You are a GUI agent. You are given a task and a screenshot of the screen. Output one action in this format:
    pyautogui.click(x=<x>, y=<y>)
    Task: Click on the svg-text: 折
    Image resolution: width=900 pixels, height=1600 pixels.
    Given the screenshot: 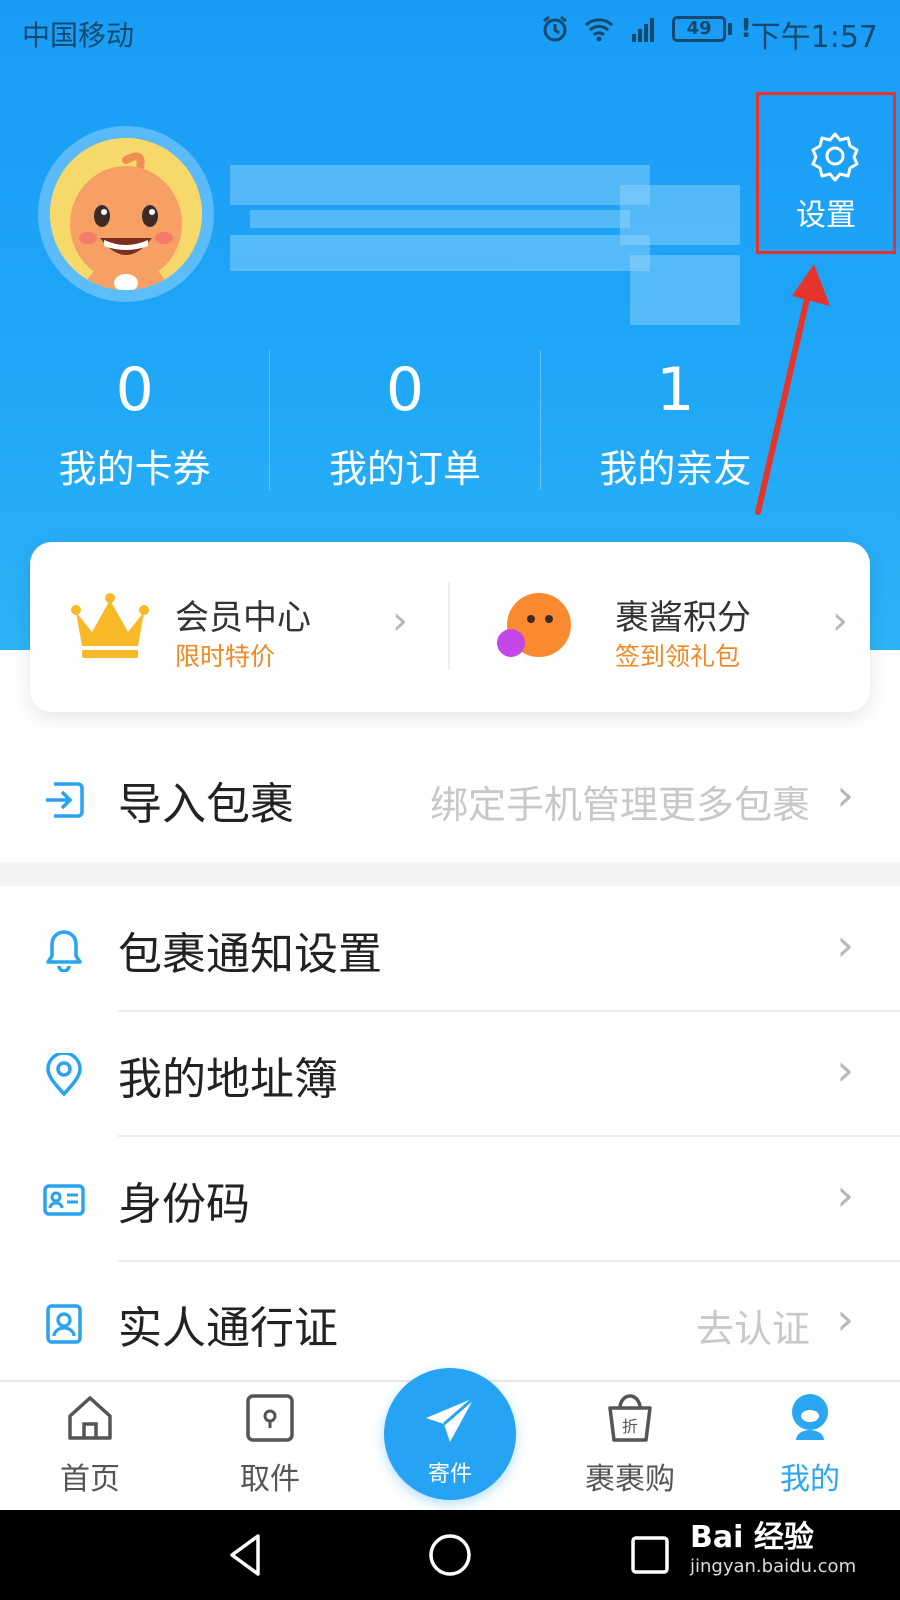 What is the action you would take?
    pyautogui.click(x=630, y=1426)
    